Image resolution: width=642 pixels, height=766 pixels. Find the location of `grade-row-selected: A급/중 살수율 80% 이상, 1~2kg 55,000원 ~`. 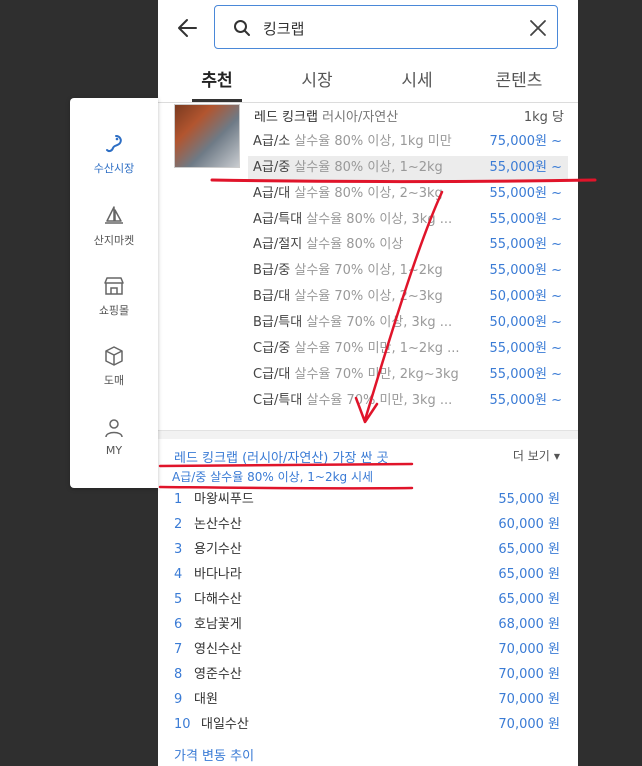

grade-row-selected: A급/중 살수율 80% 이상, 1~2kg 55,000원 ~ is located at coordinates (408, 168).